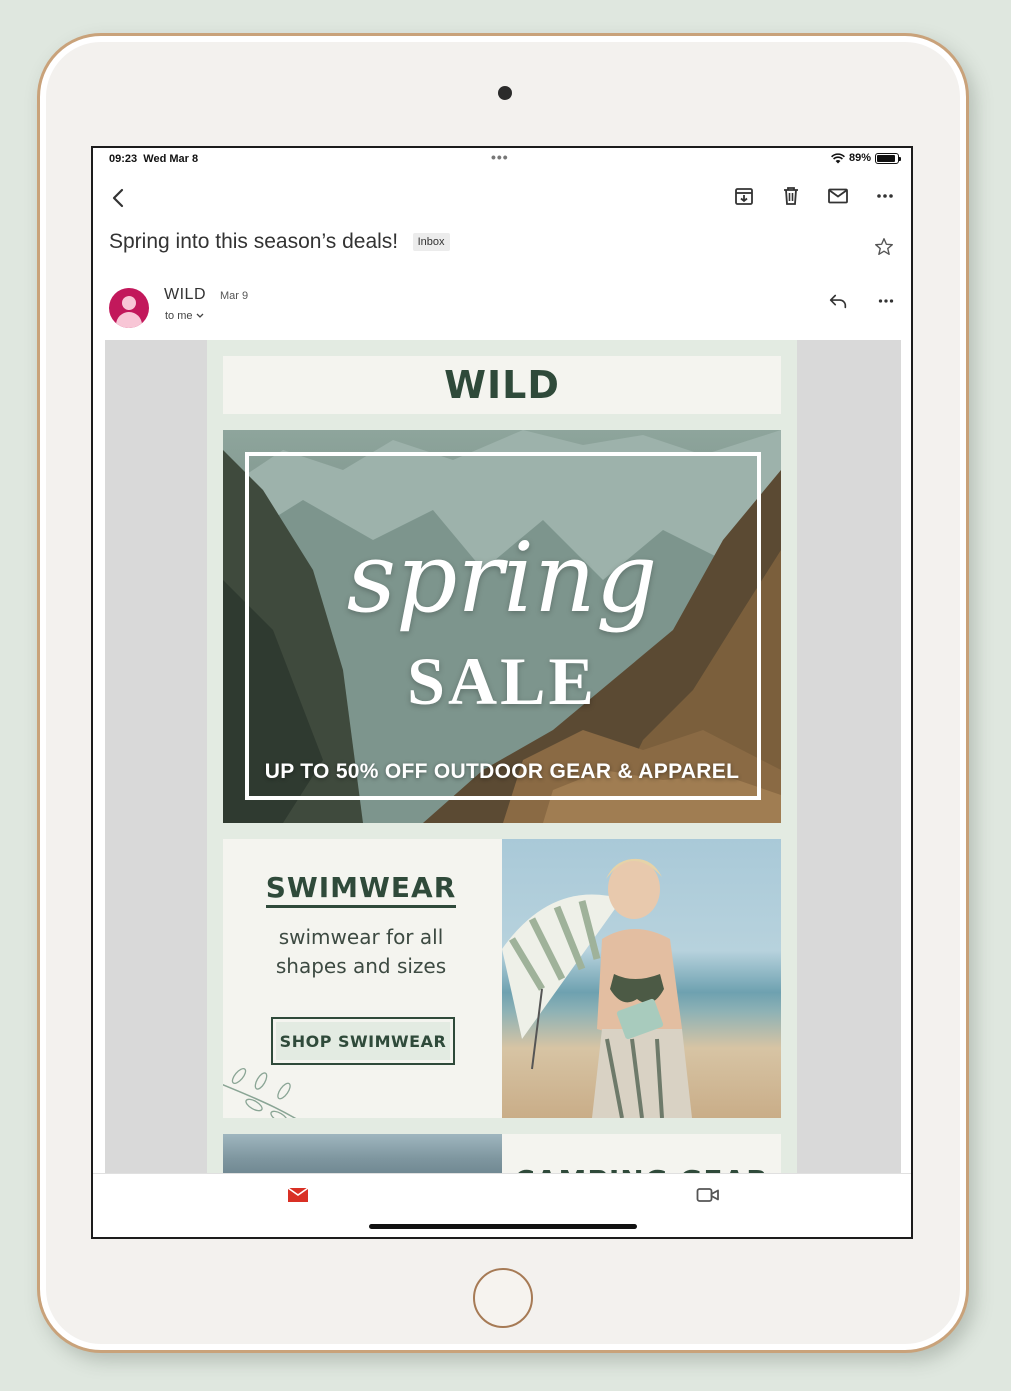 This screenshot has width=1011, height=1391. I want to click on home-indicator, so click(503, 1226).